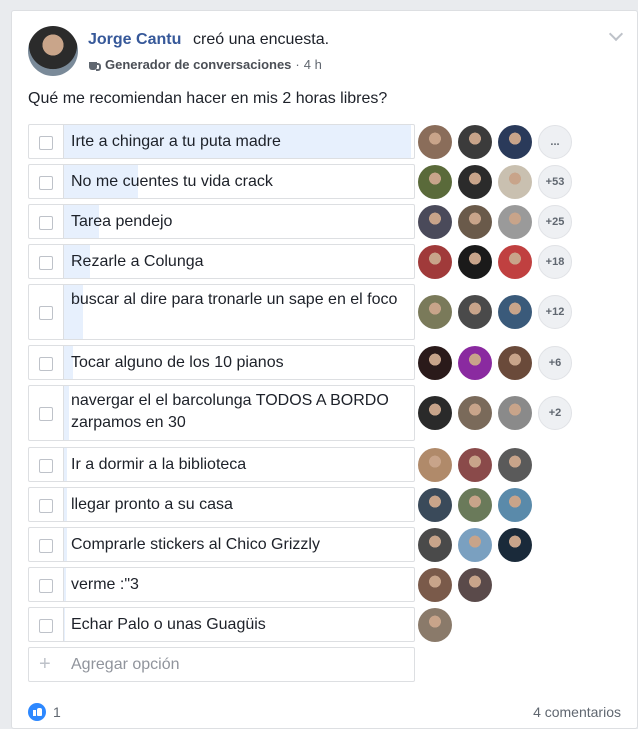  I want to click on like-icon, so click(37, 712).